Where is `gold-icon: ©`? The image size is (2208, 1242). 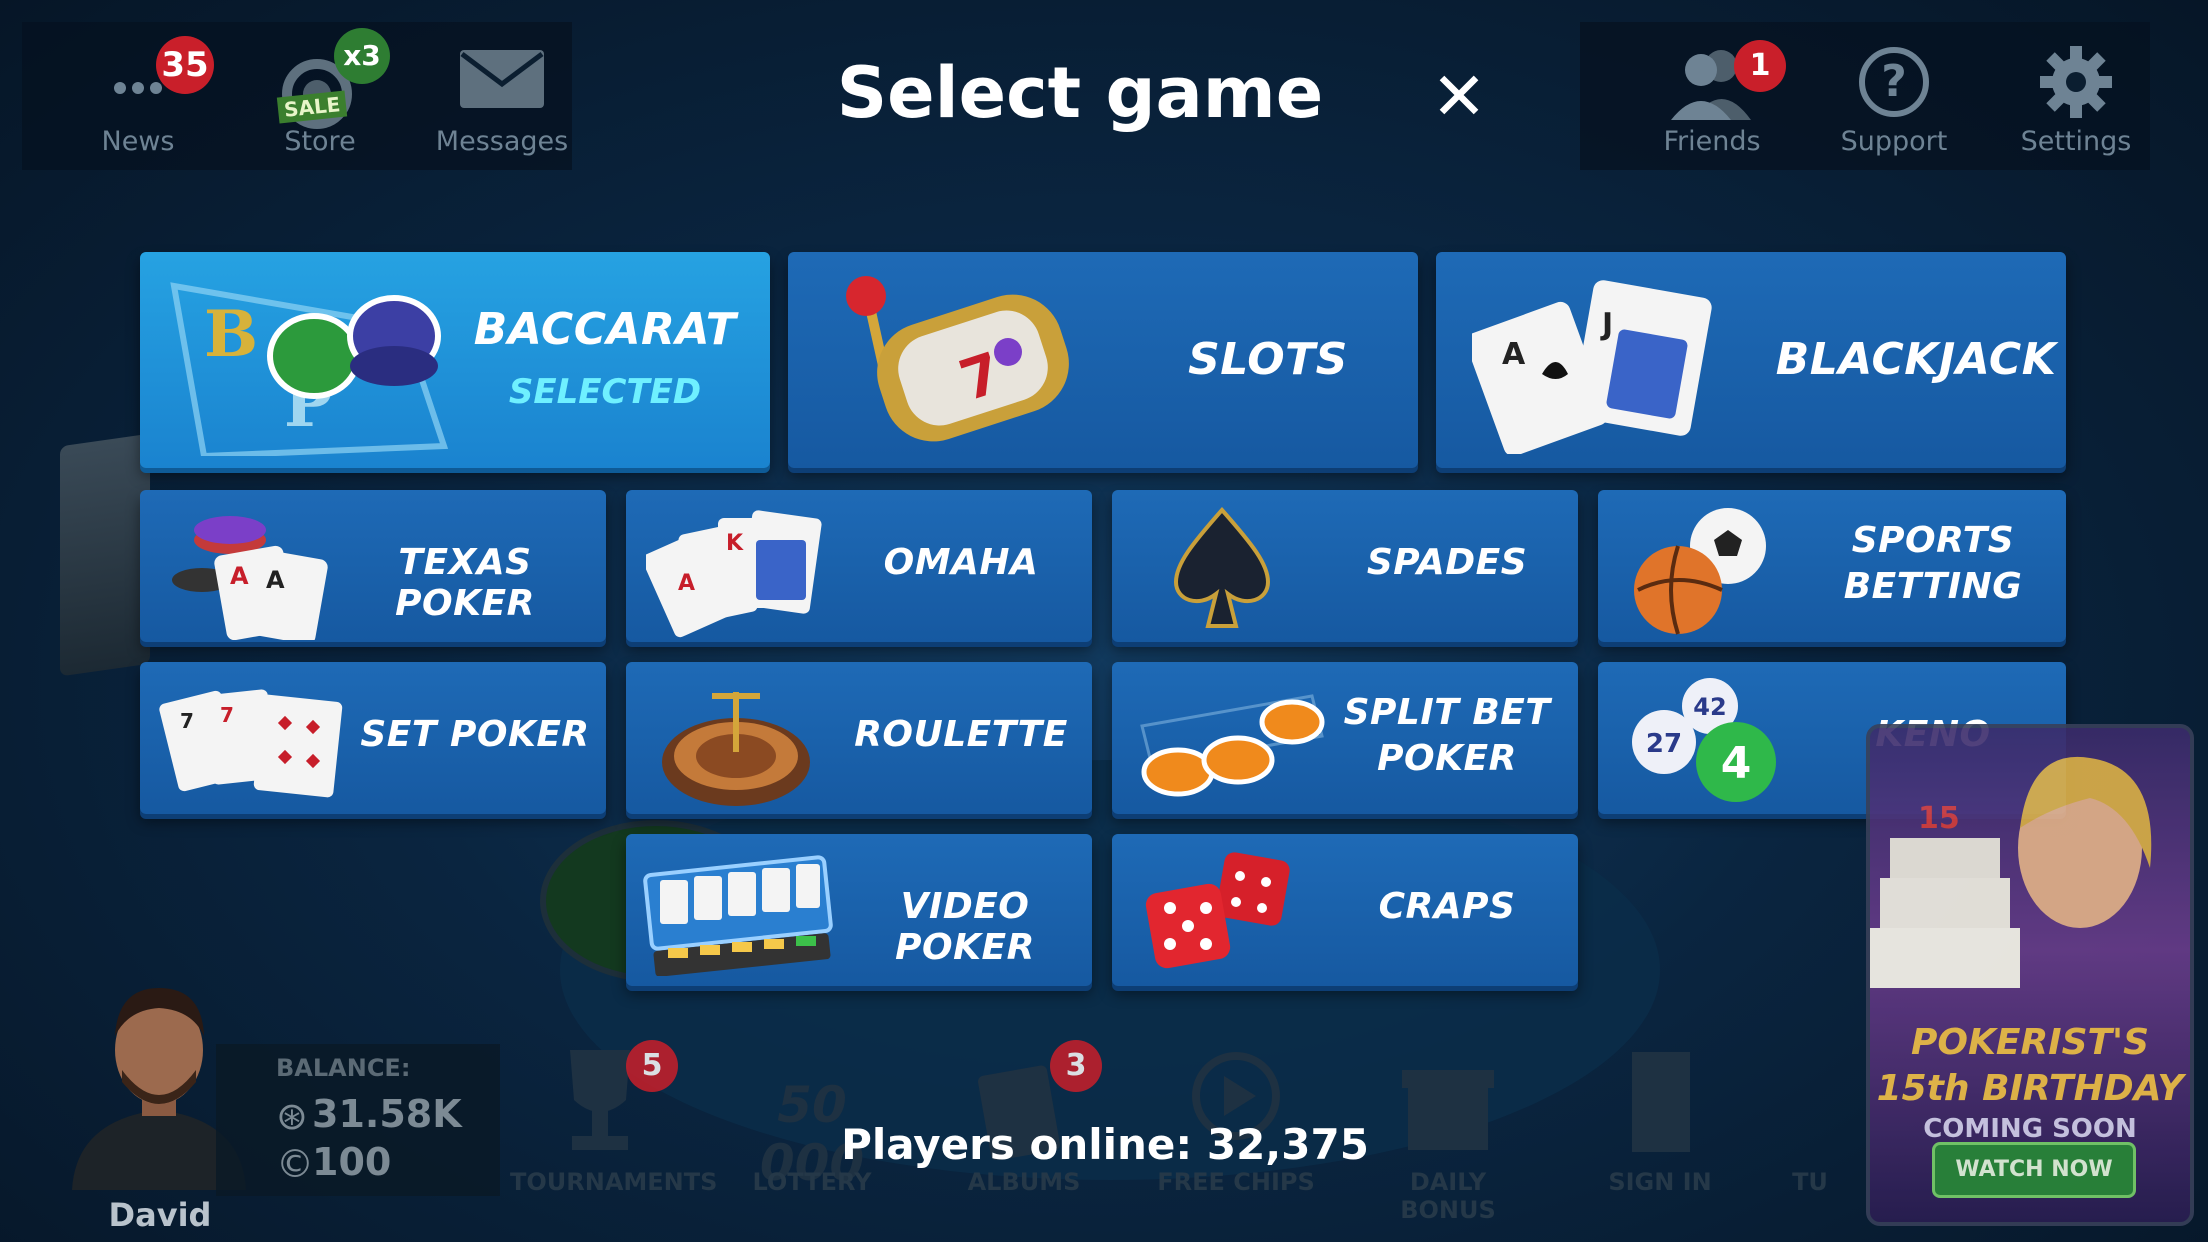
gold-icon: © is located at coordinates (295, 1164).